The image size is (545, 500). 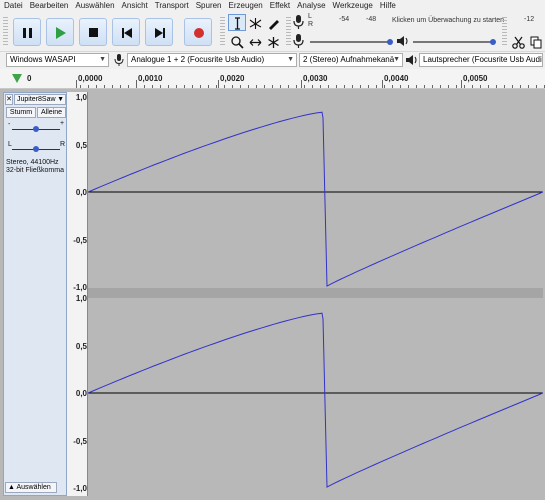 What do you see at coordinates (126, 32) in the screenshot?
I see `skip-to-start-button` at bounding box center [126, 32].